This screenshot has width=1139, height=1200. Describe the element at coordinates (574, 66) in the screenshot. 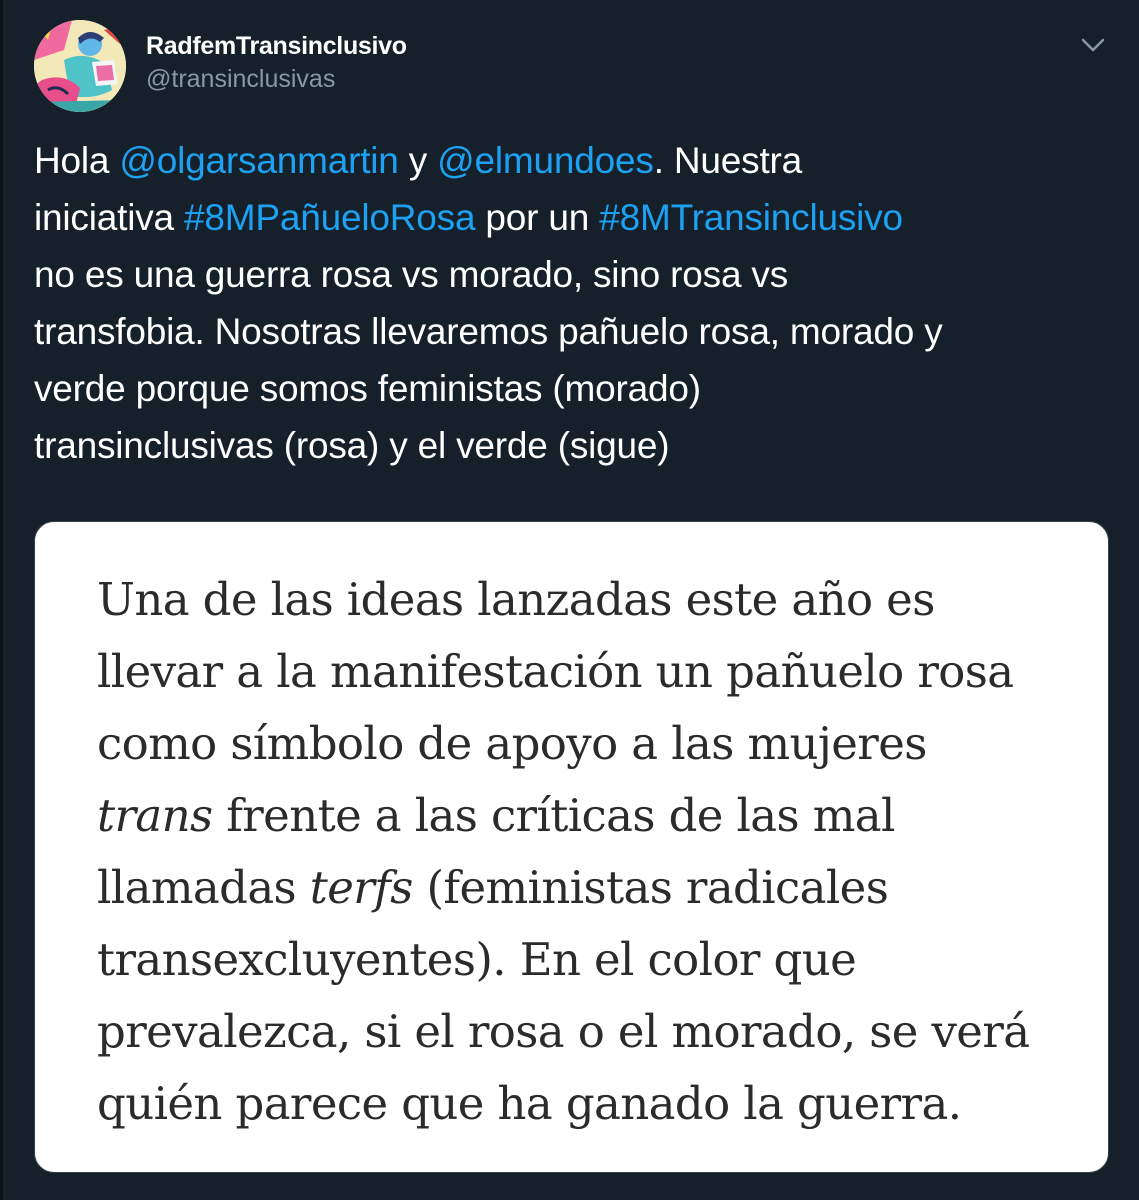

I see `tweet-header: RadfemTransinclusivo @transinclusivas` at that location.